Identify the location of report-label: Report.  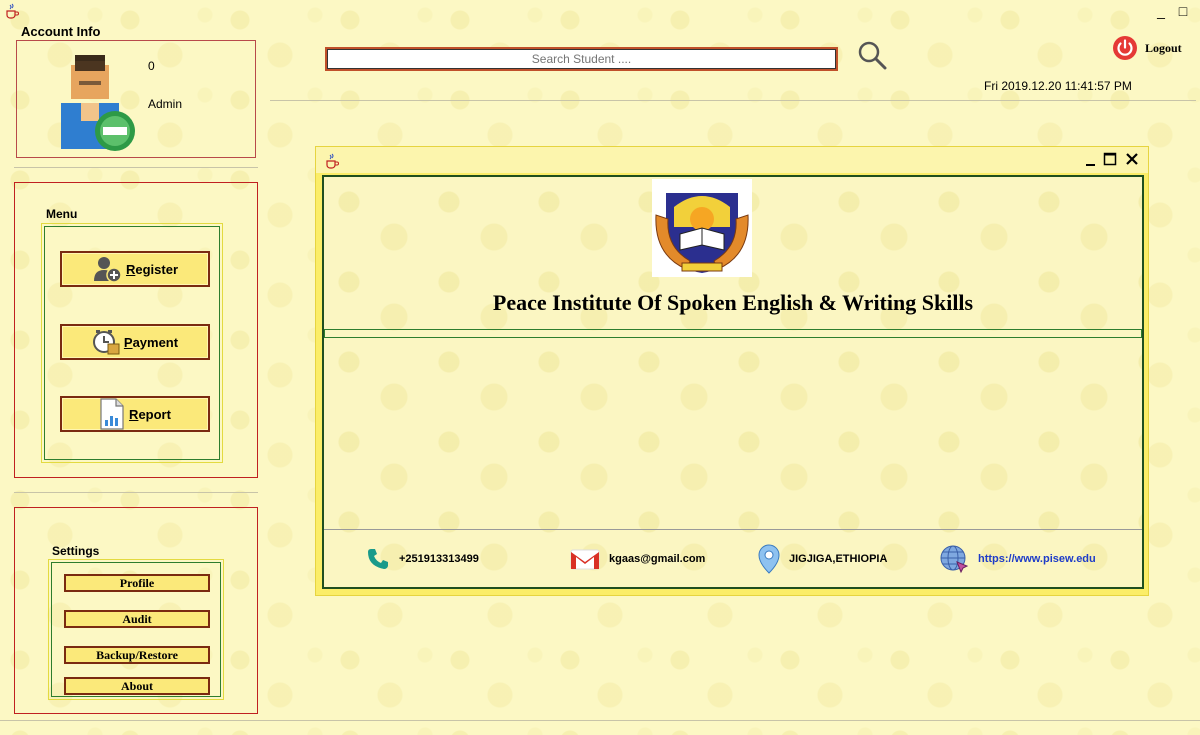
(150, 414).